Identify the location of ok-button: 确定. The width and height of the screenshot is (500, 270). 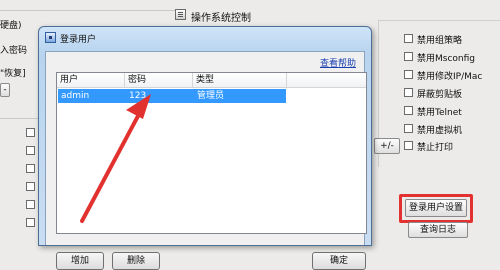
(339, 261).